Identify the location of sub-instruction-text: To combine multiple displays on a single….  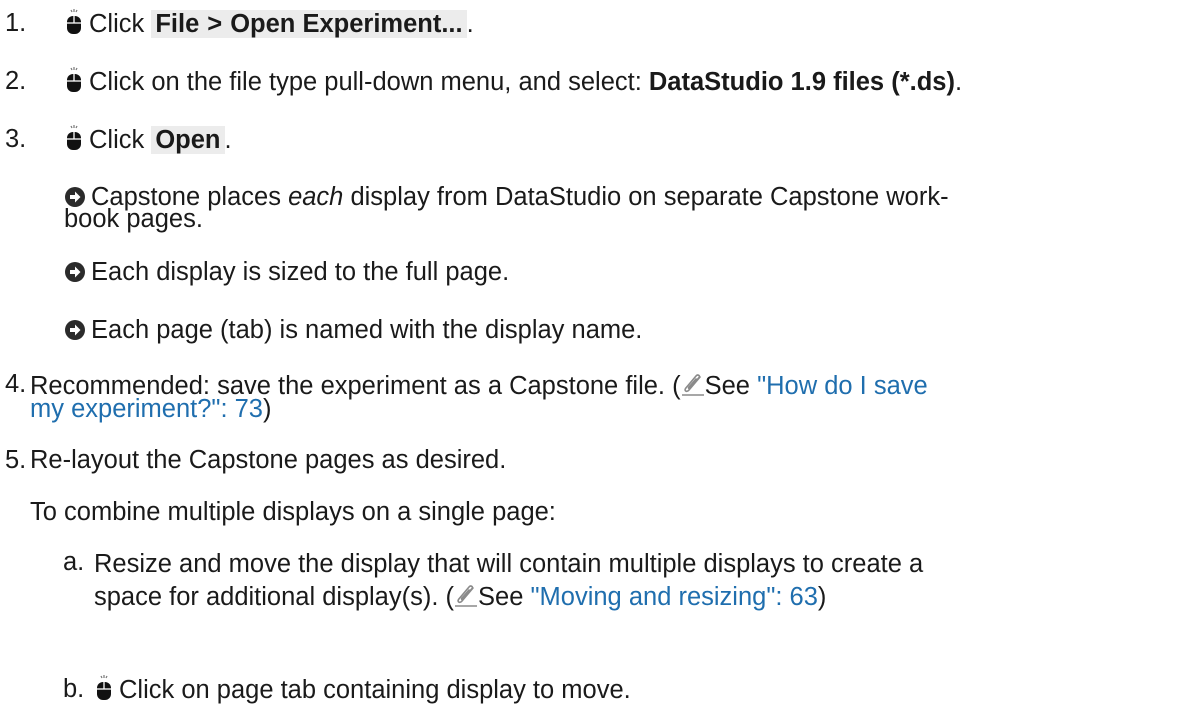
(293, 512).